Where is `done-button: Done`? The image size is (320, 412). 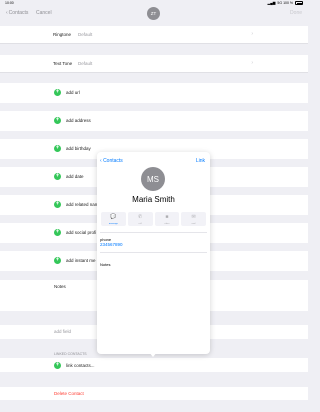
done-button: Done is located at coordinates (296, 13).